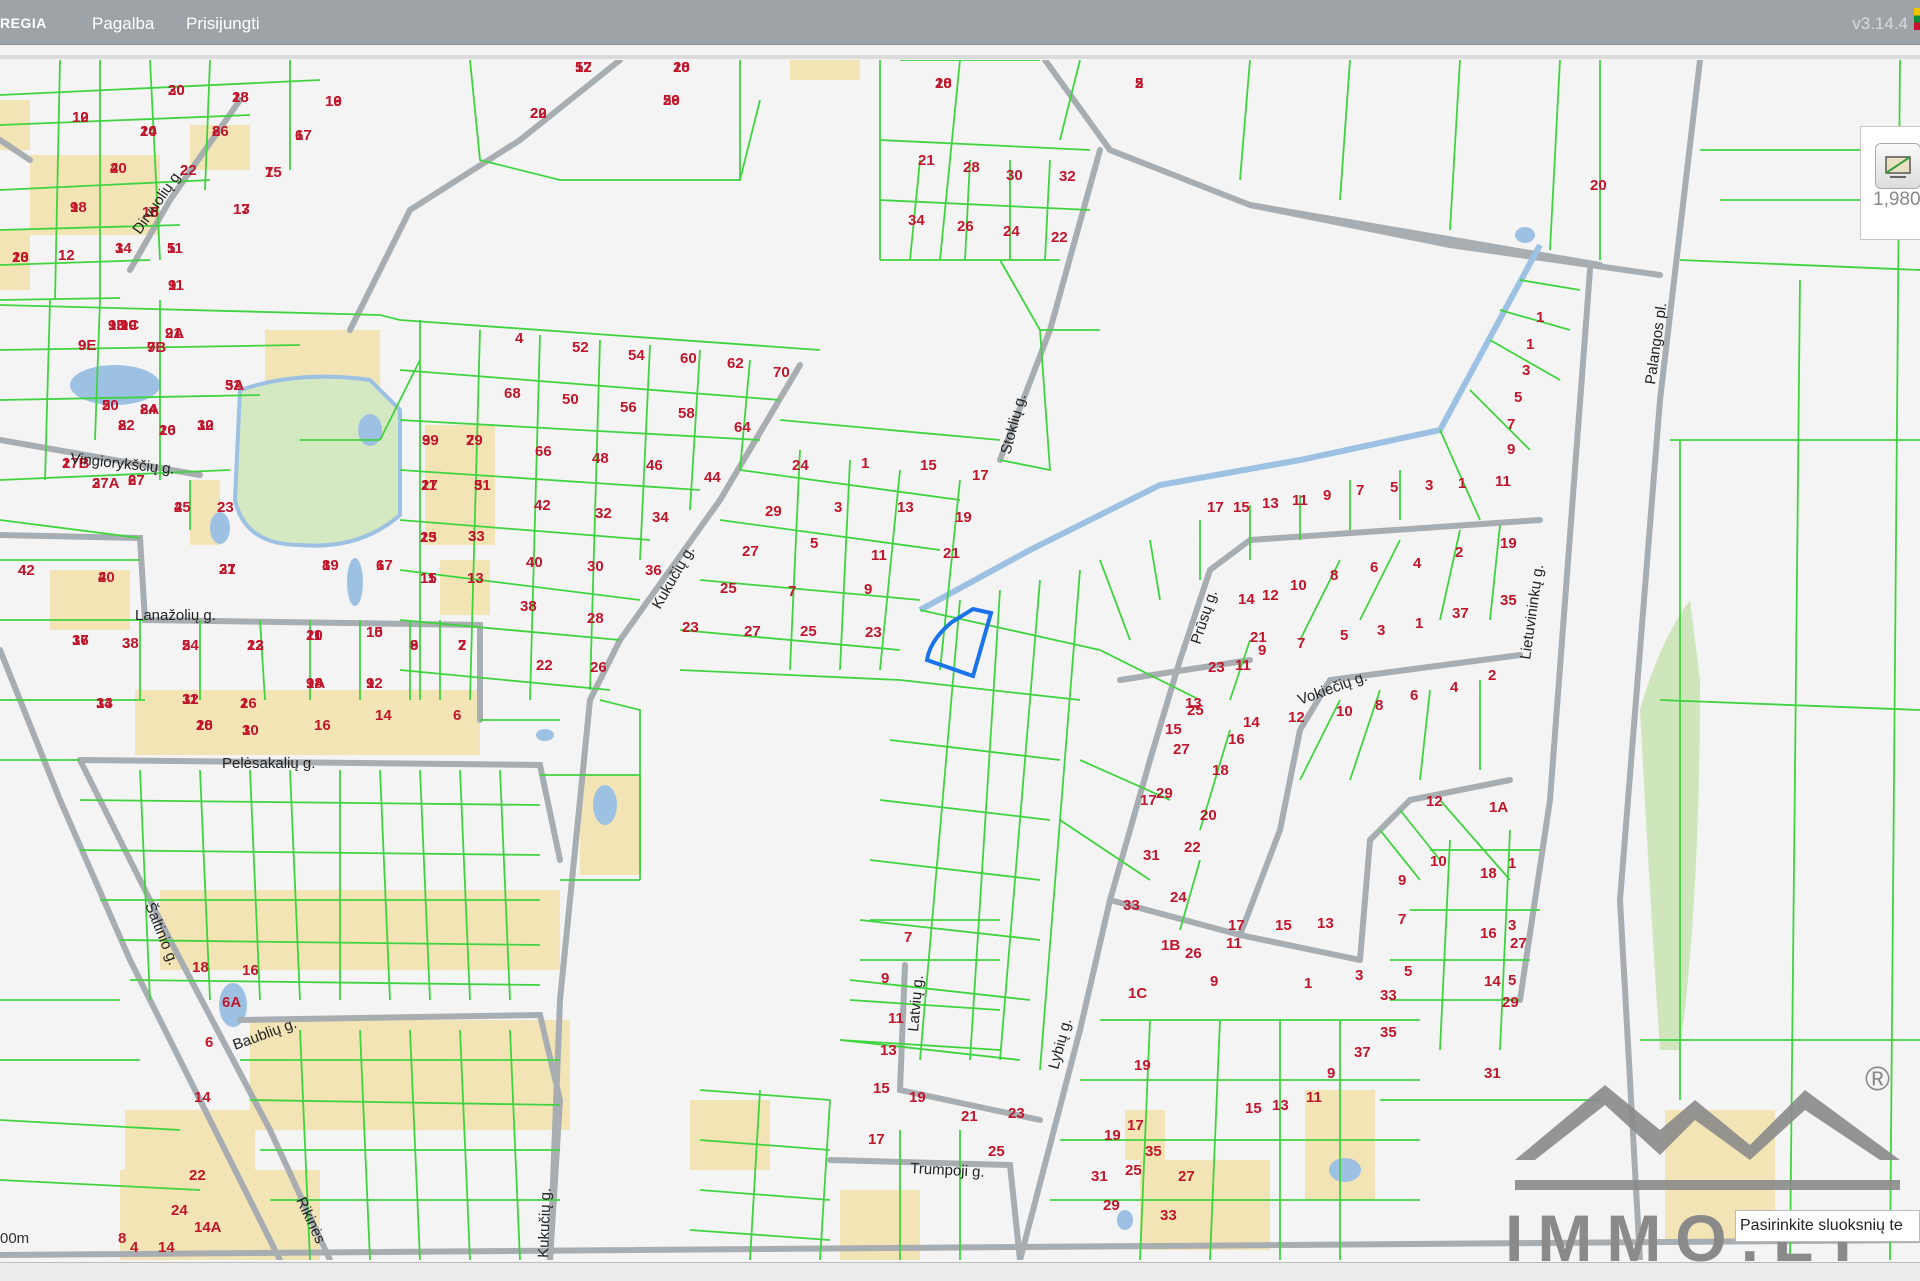 This screenshot has height=1281, width=1920. What do you see at coordinates (916, 220) in the screenshot?
I see `lot-number-label: 34` at bounding box center [916, 220].